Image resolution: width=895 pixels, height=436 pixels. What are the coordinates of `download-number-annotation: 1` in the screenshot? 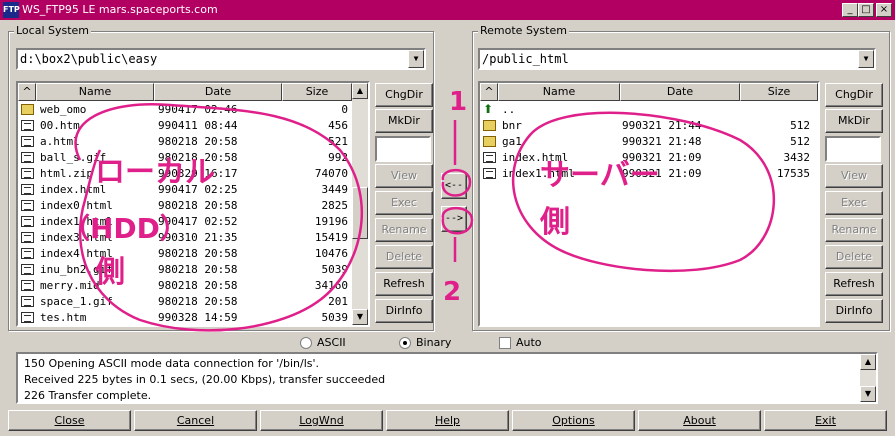 It's located at (458, 102).